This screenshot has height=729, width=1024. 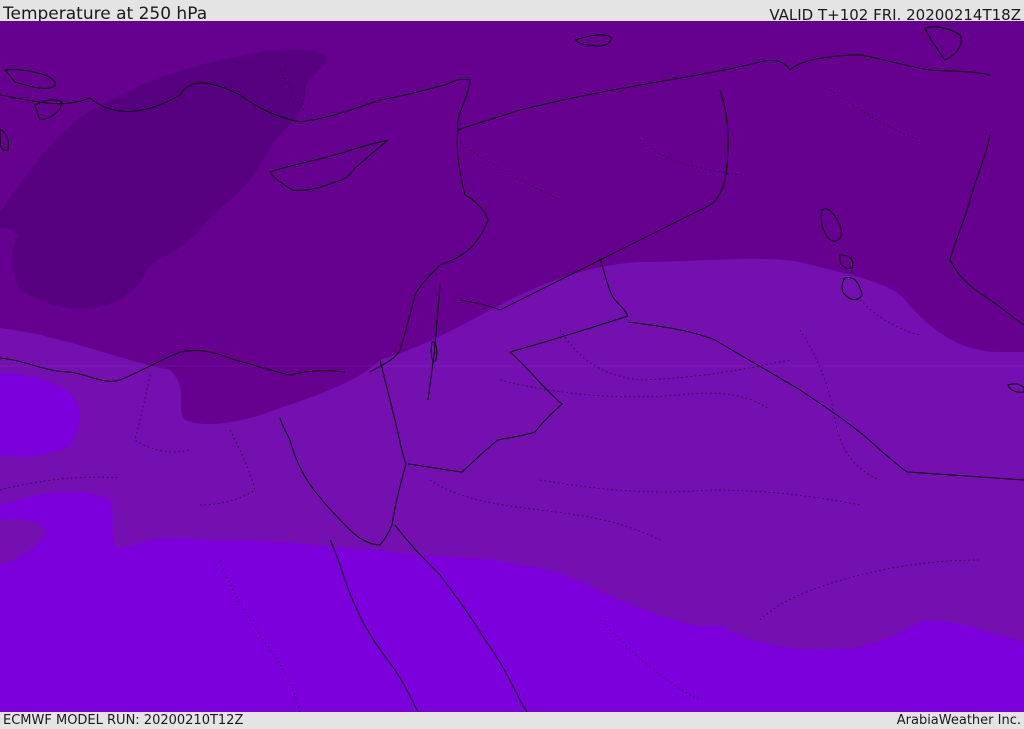 What do you see at coordinates (958, 720) in the screenshot?
I see `credit-label: ArabiaWeather Inc.` at bounding box center [958, 720].